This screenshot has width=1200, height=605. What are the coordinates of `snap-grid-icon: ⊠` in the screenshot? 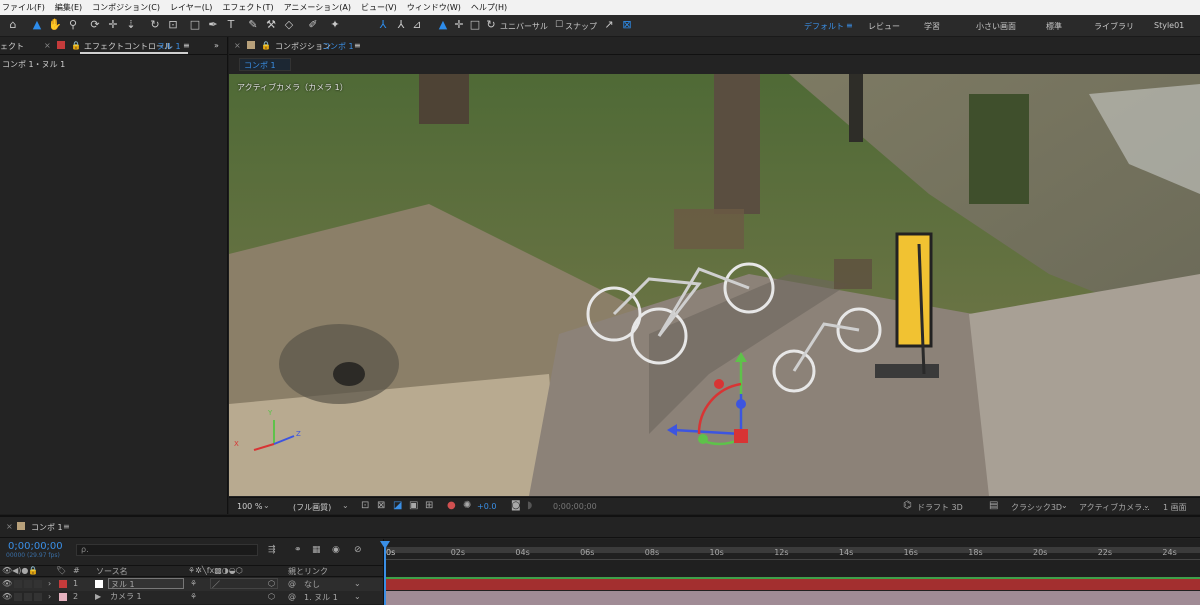 It's located at (627, 25).